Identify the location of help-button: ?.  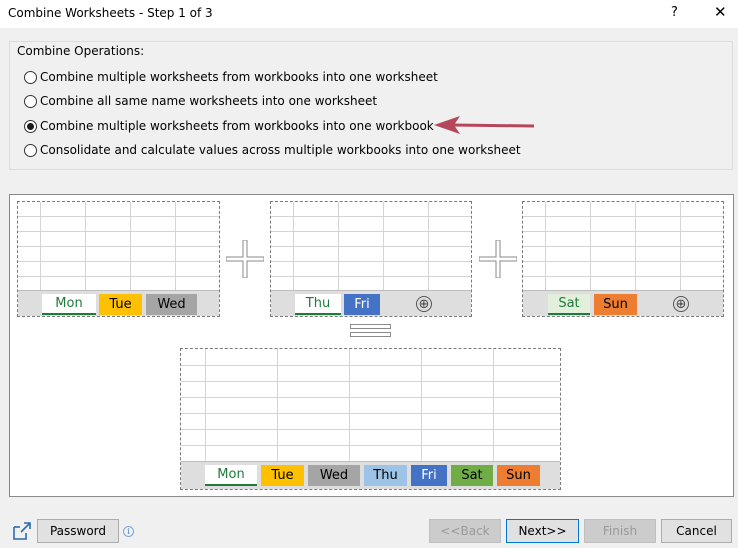
(674, 12).